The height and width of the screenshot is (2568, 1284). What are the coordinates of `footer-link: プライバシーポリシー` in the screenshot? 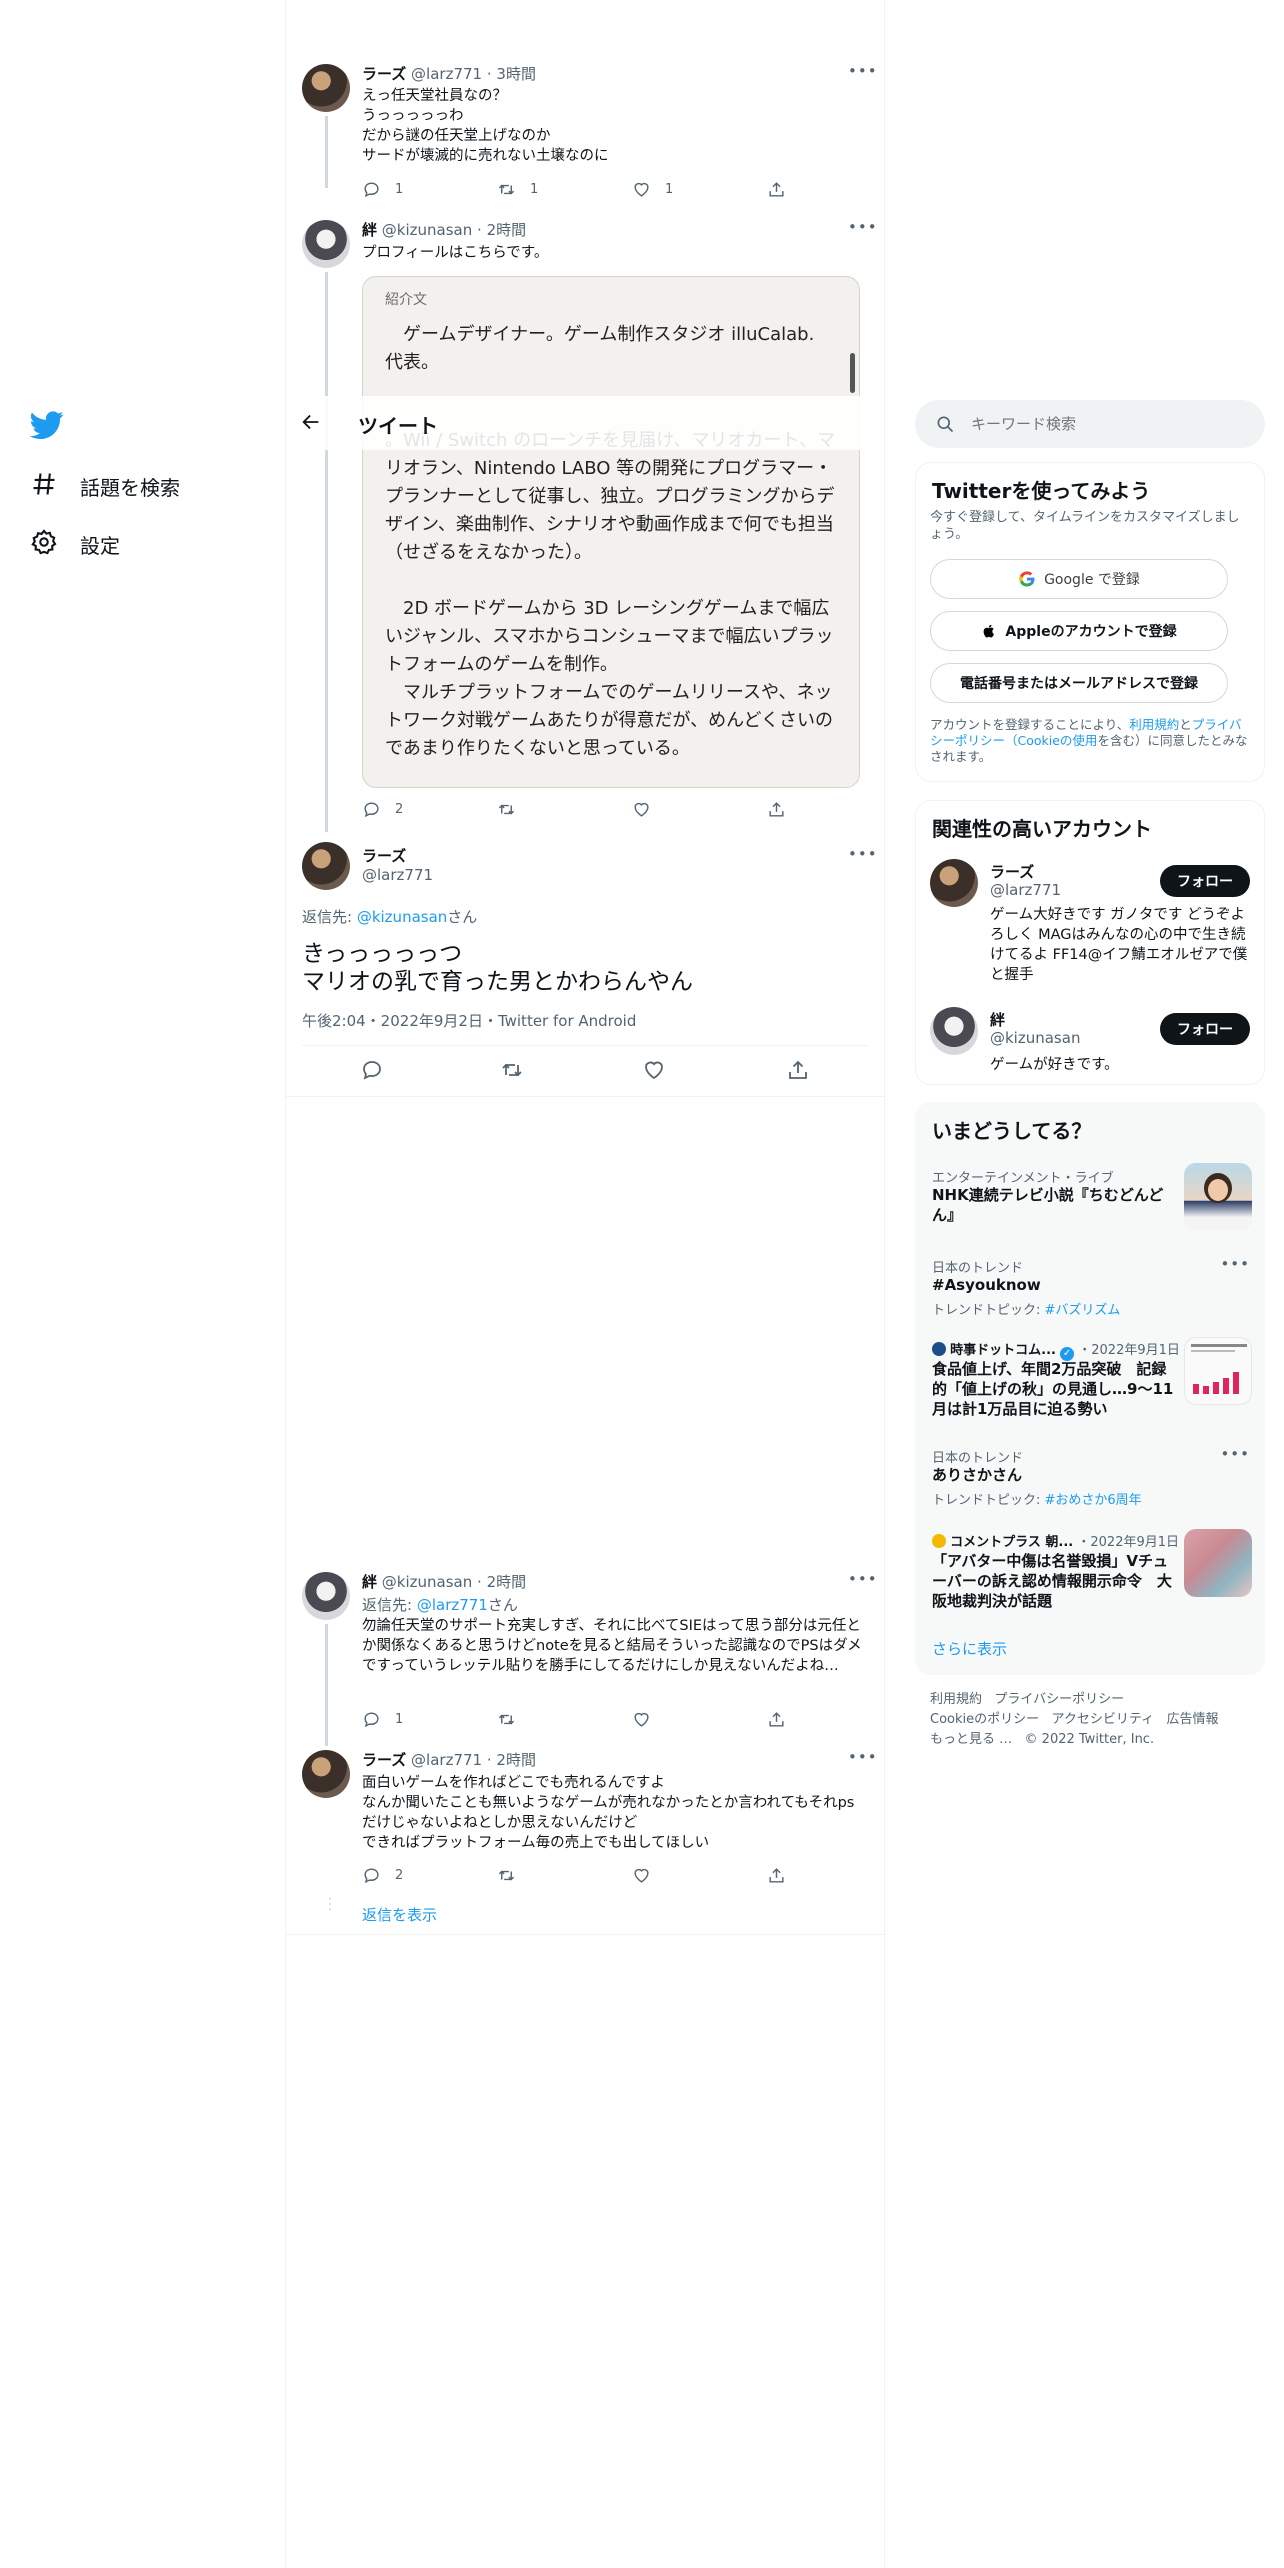 It's located at (1059, 1699).